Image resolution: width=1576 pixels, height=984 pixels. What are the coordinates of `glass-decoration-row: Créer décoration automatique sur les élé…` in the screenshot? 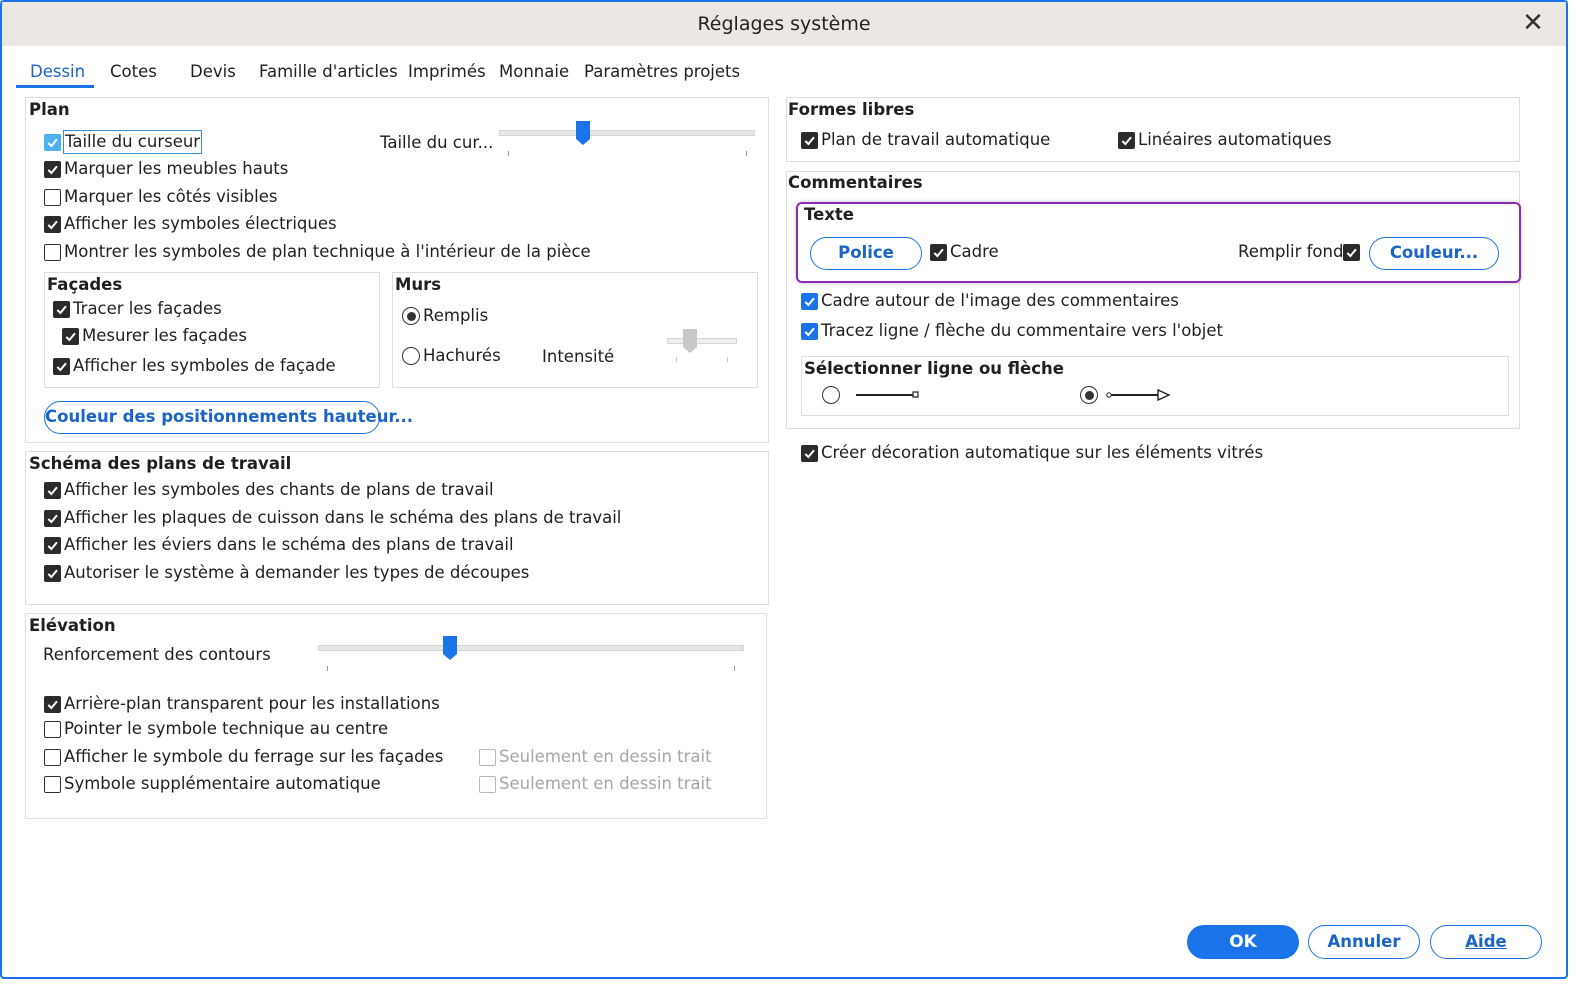 It's located at (1032, 453).